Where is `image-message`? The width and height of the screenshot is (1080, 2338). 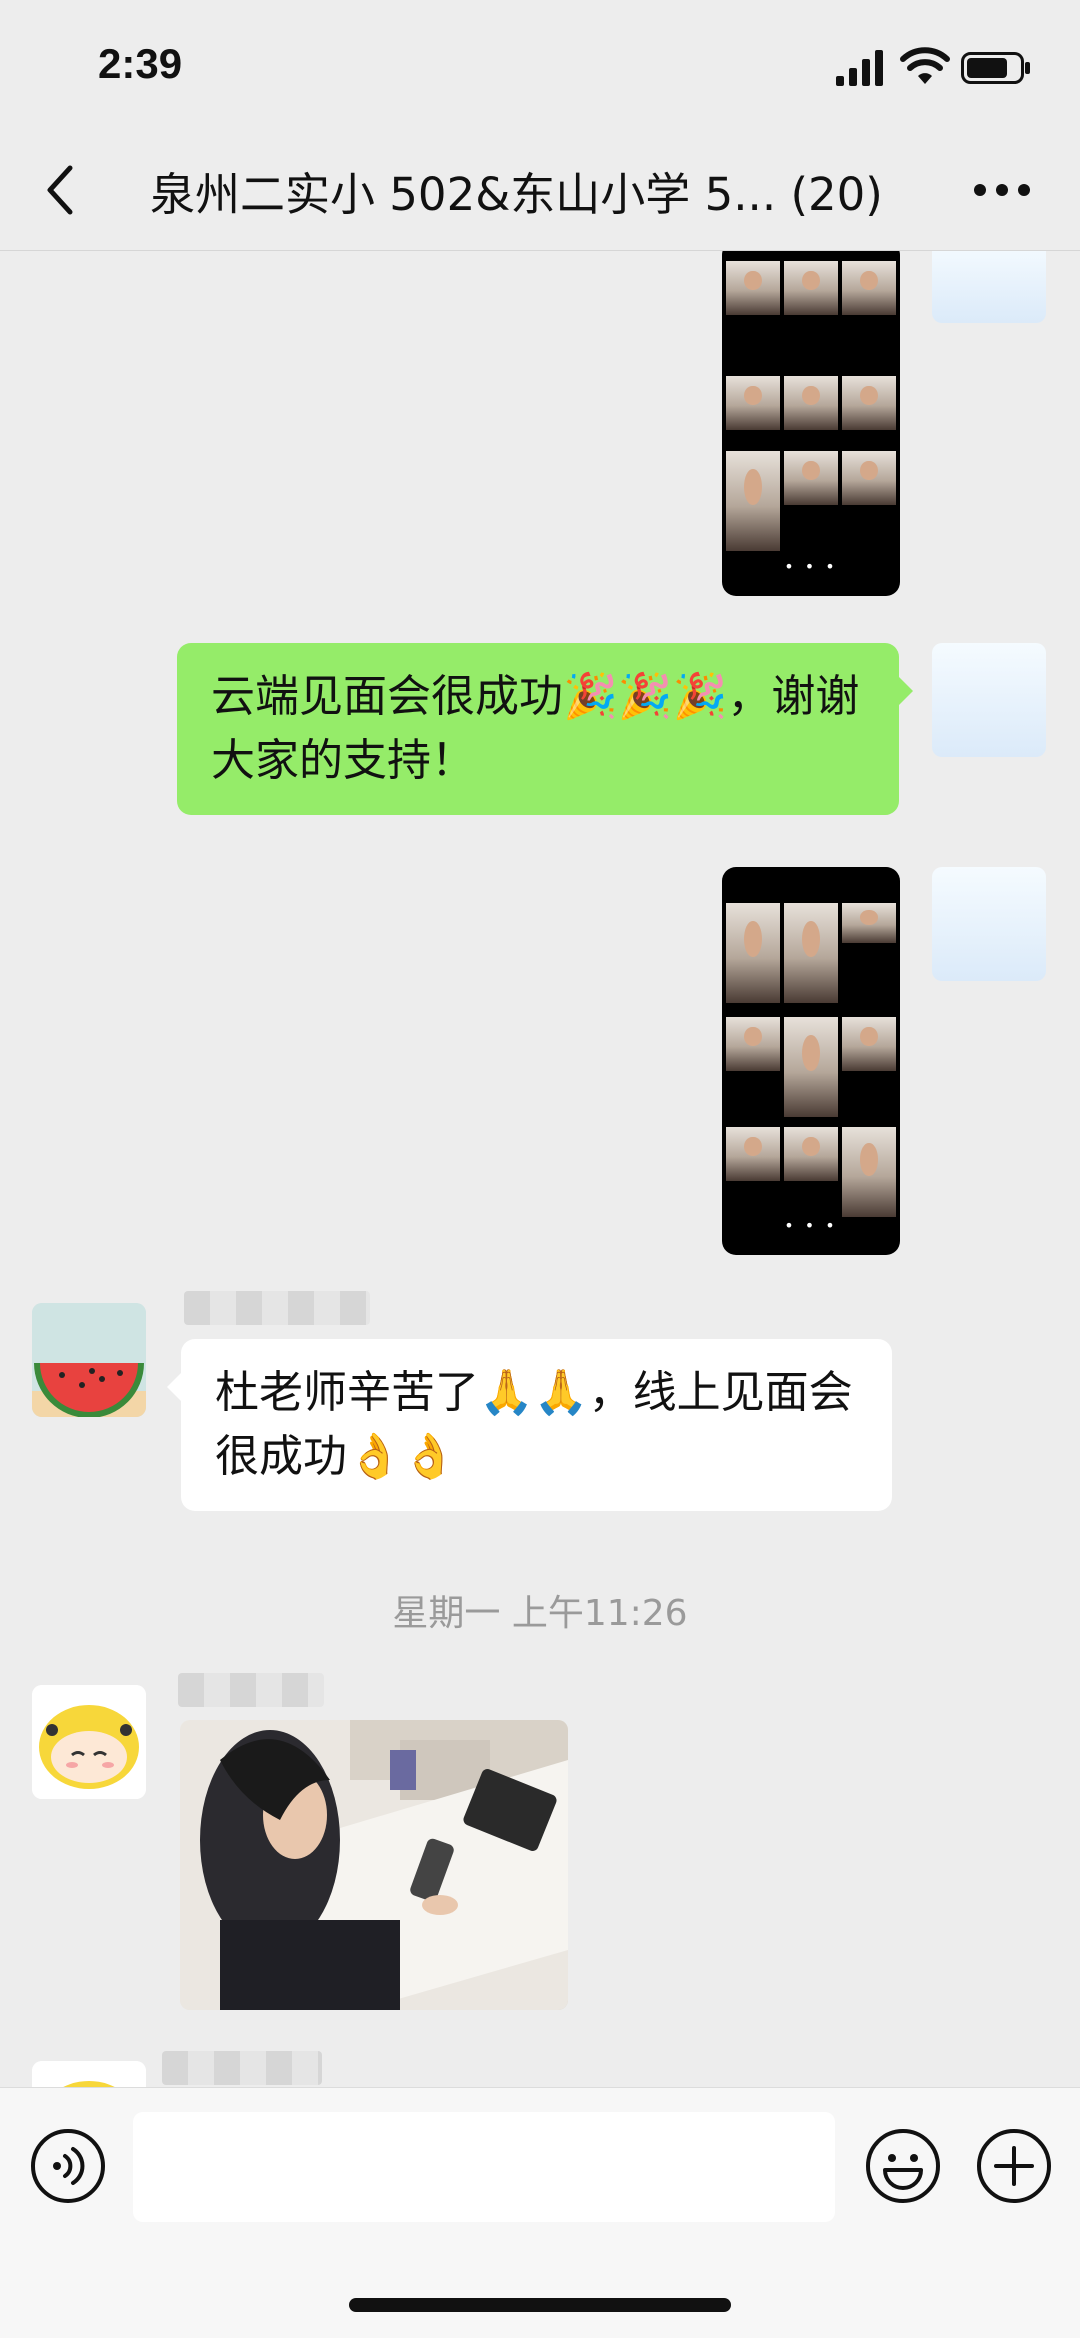
image-message is located at coordinates (374, 1865).